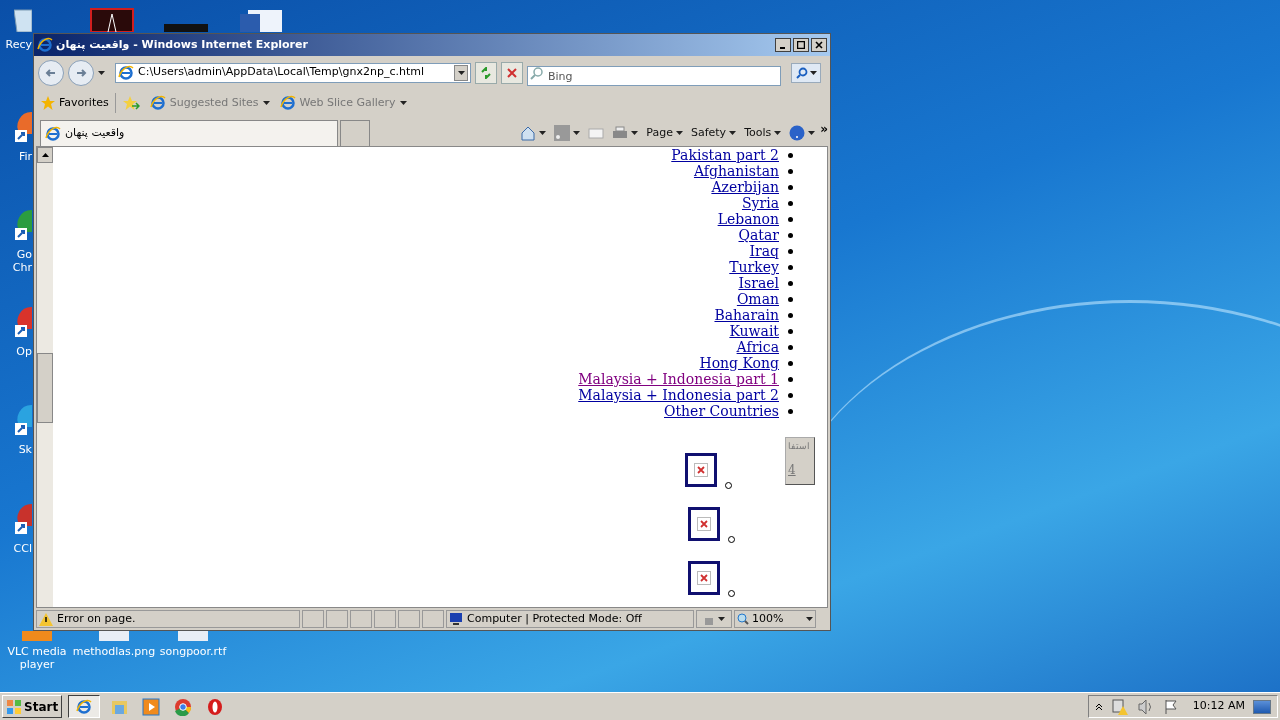 The image size is (1280, 720). What do you see at coordinates (1262, 706) in the screenshot?
I see `show-desktop-button` at bounding box center [1262, 706].